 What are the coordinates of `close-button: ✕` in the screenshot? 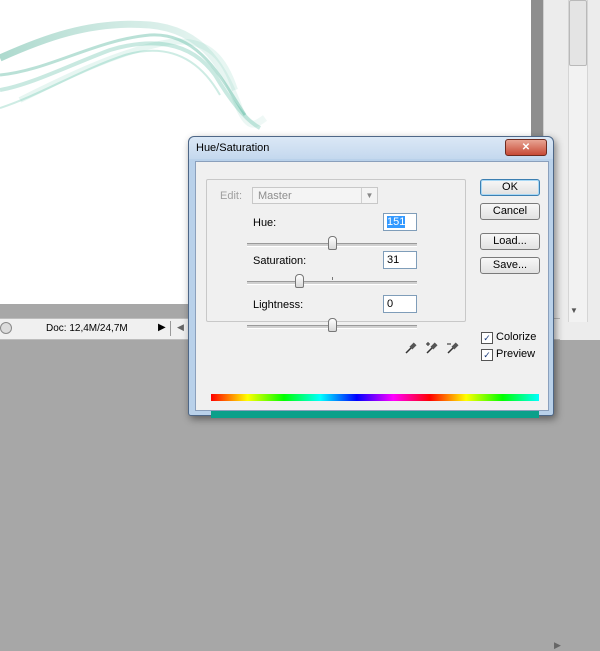 It's located at (526, 147).